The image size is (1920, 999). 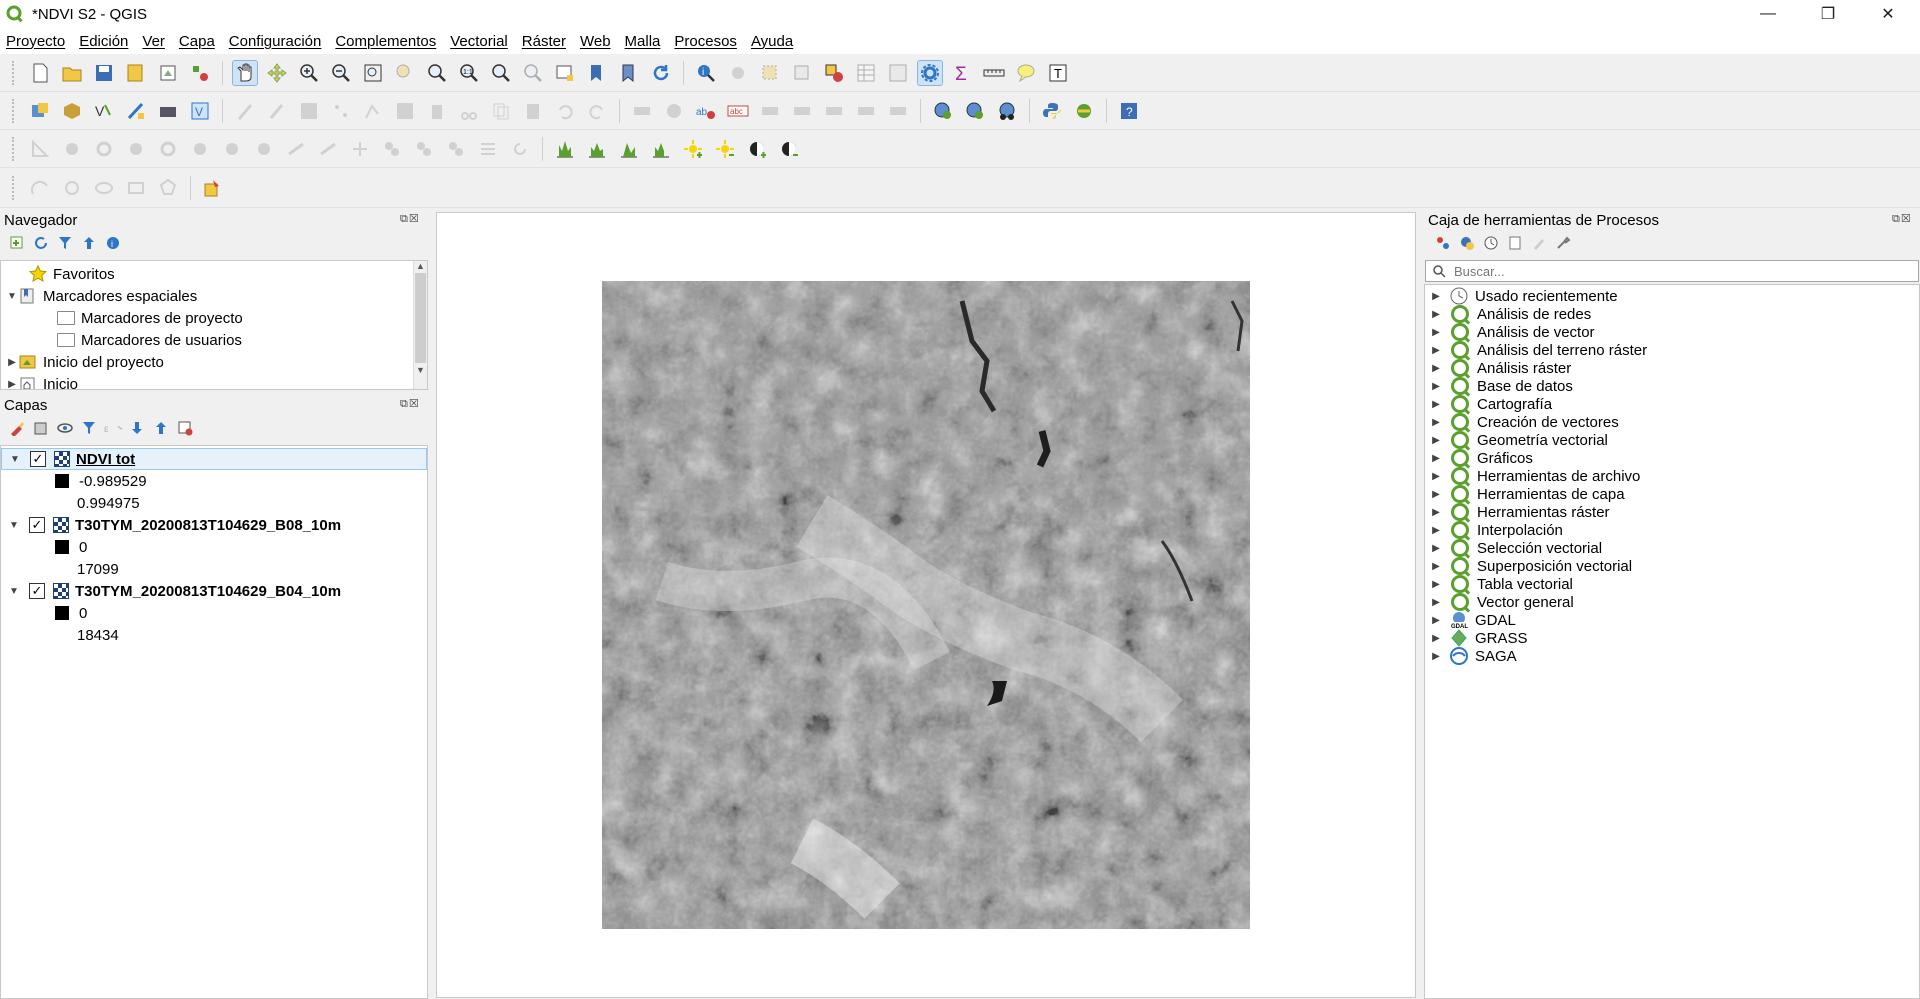 I want to click on text-annotation-icon: T, so click(x=1058, y=73).